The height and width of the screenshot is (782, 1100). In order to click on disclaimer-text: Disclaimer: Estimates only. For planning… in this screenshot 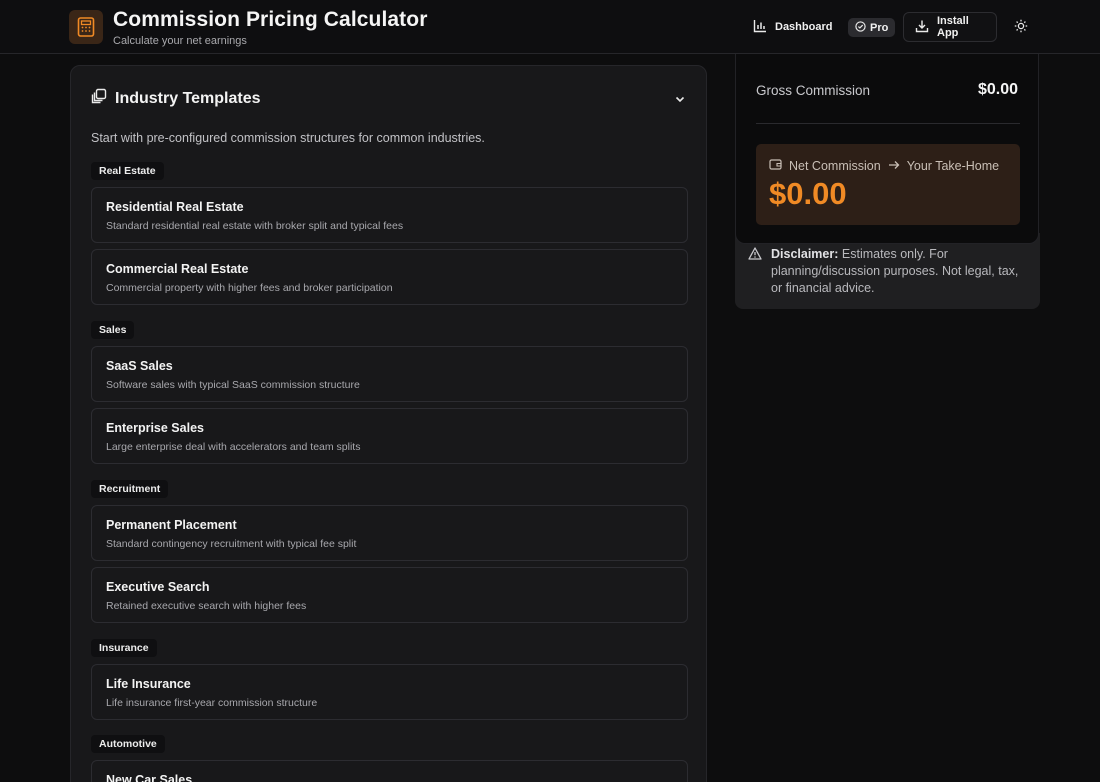, I will do `click(899, 271)`.